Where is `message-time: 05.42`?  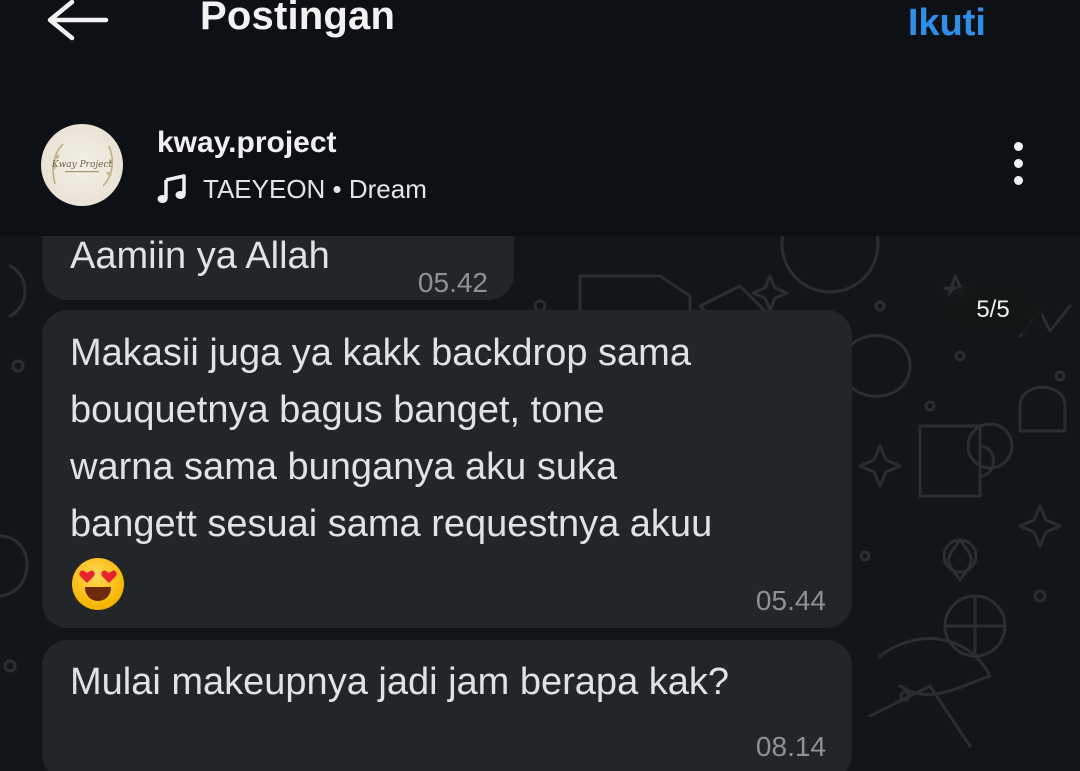 message-time: 05.42 is located at coordinates (452, 282).